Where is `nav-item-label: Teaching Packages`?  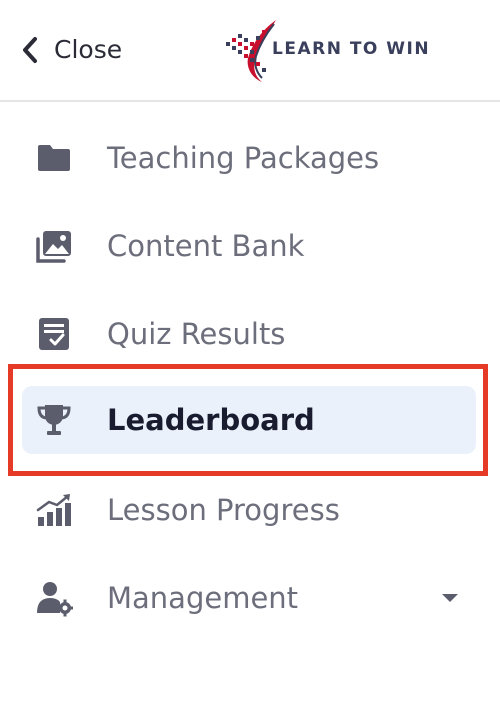
nav-item-label: Teaching Packages is located at coordinates (243, 158).